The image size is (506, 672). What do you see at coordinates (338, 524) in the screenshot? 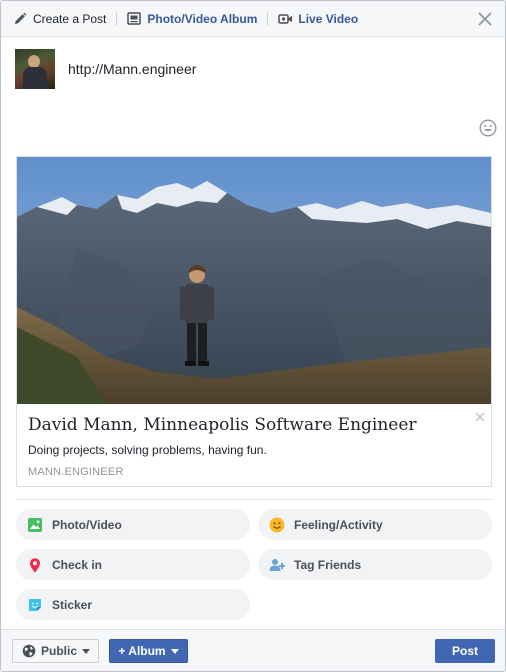
I see `feeling-activity-label: Feeling/Activity` at bounding box center [338, 524].